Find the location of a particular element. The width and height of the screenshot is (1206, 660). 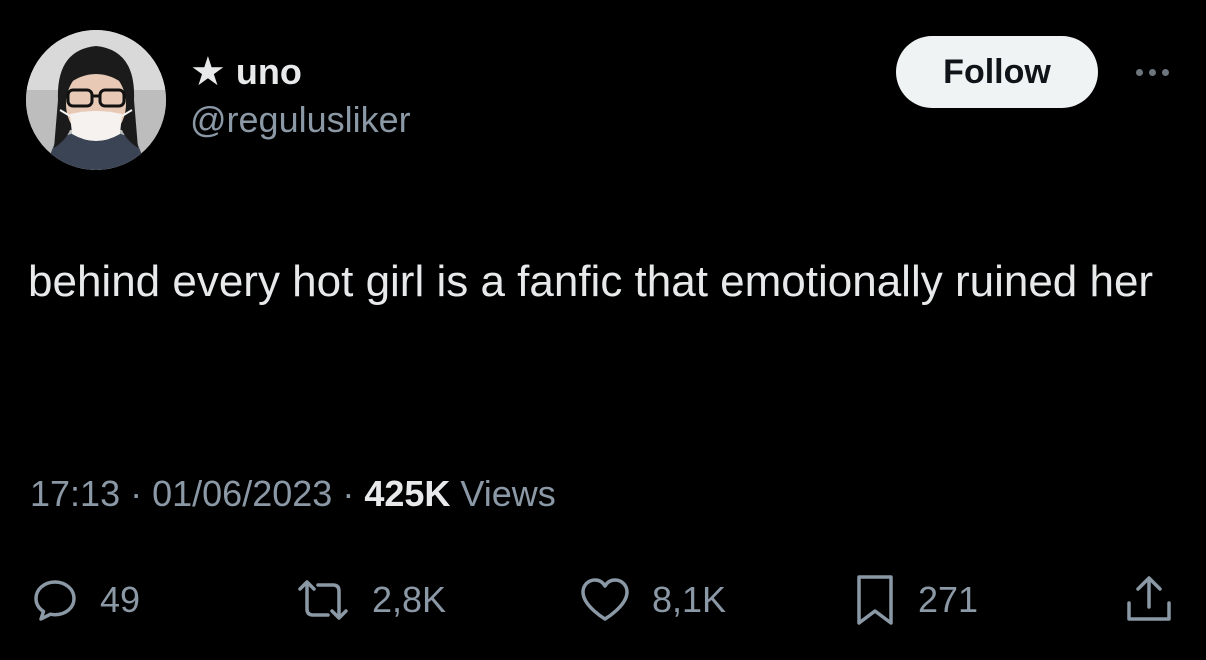

tweet-date: 01/06/2023 is located at coordinates (242, 493).